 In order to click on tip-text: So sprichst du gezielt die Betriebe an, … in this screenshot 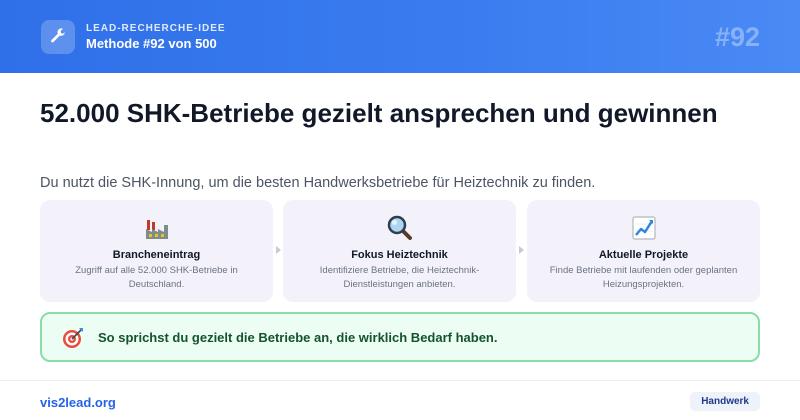, I will do `click(298, 337)`.